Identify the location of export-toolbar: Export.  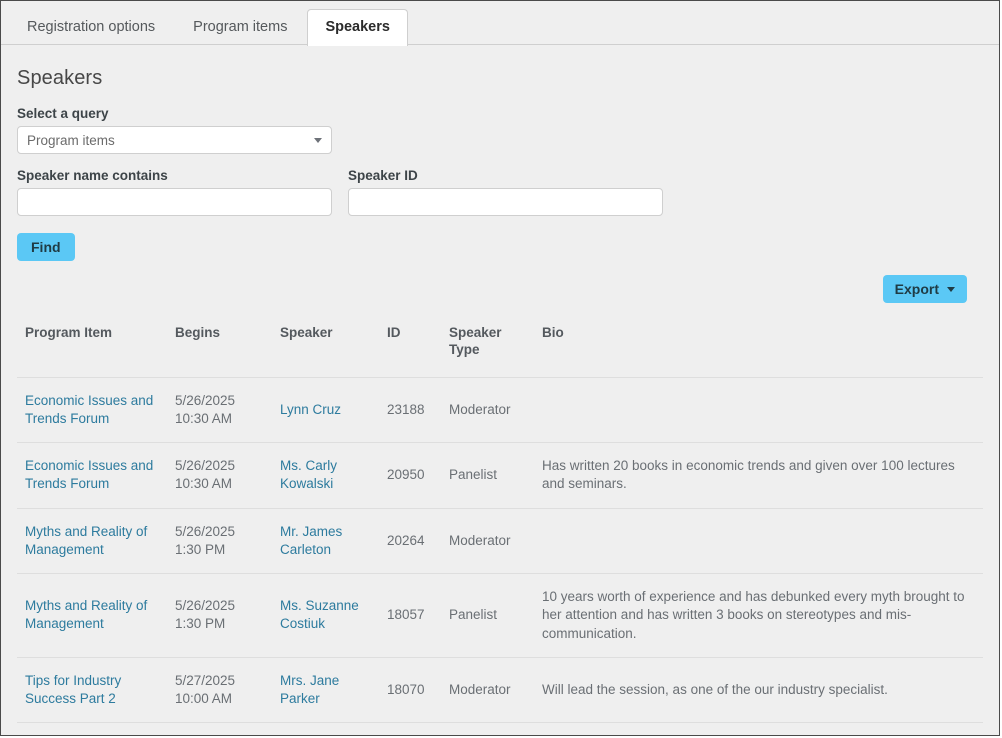
(500, 289).